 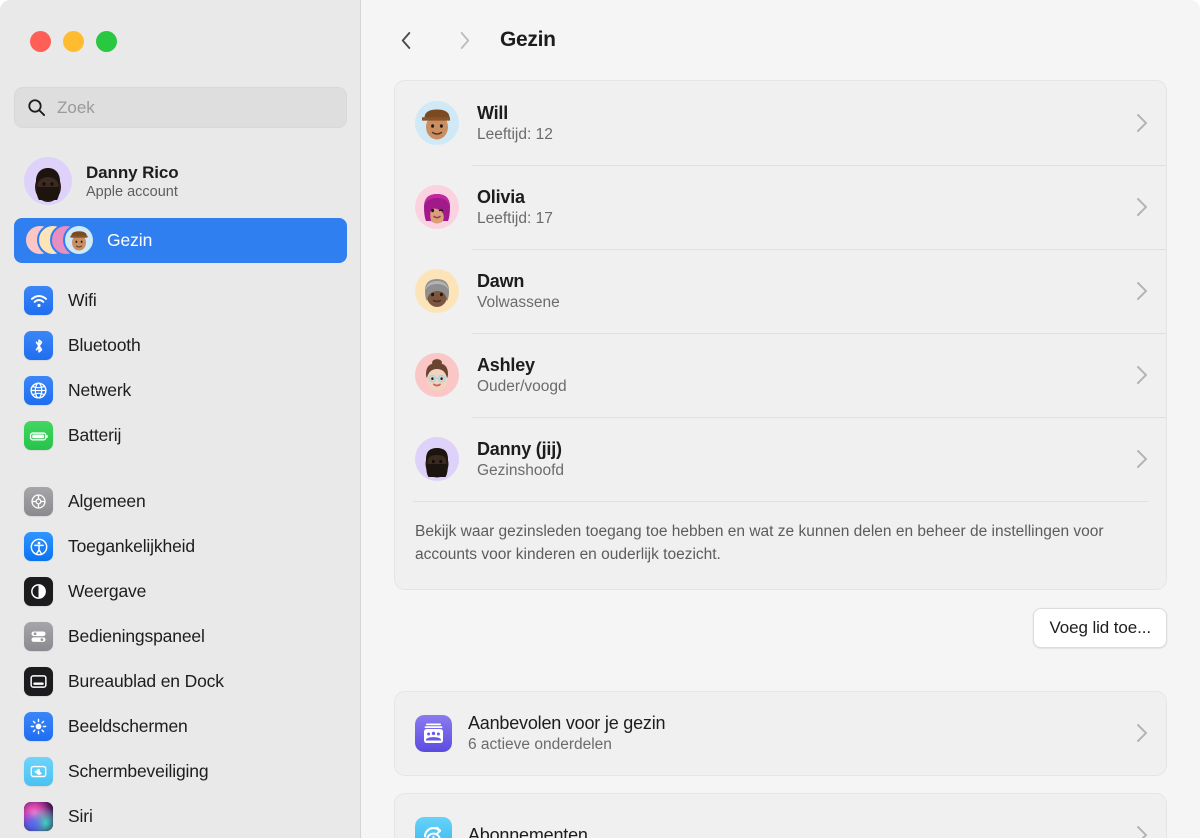 I want to click on family-avatar-stack, so click(x=60, y=240).